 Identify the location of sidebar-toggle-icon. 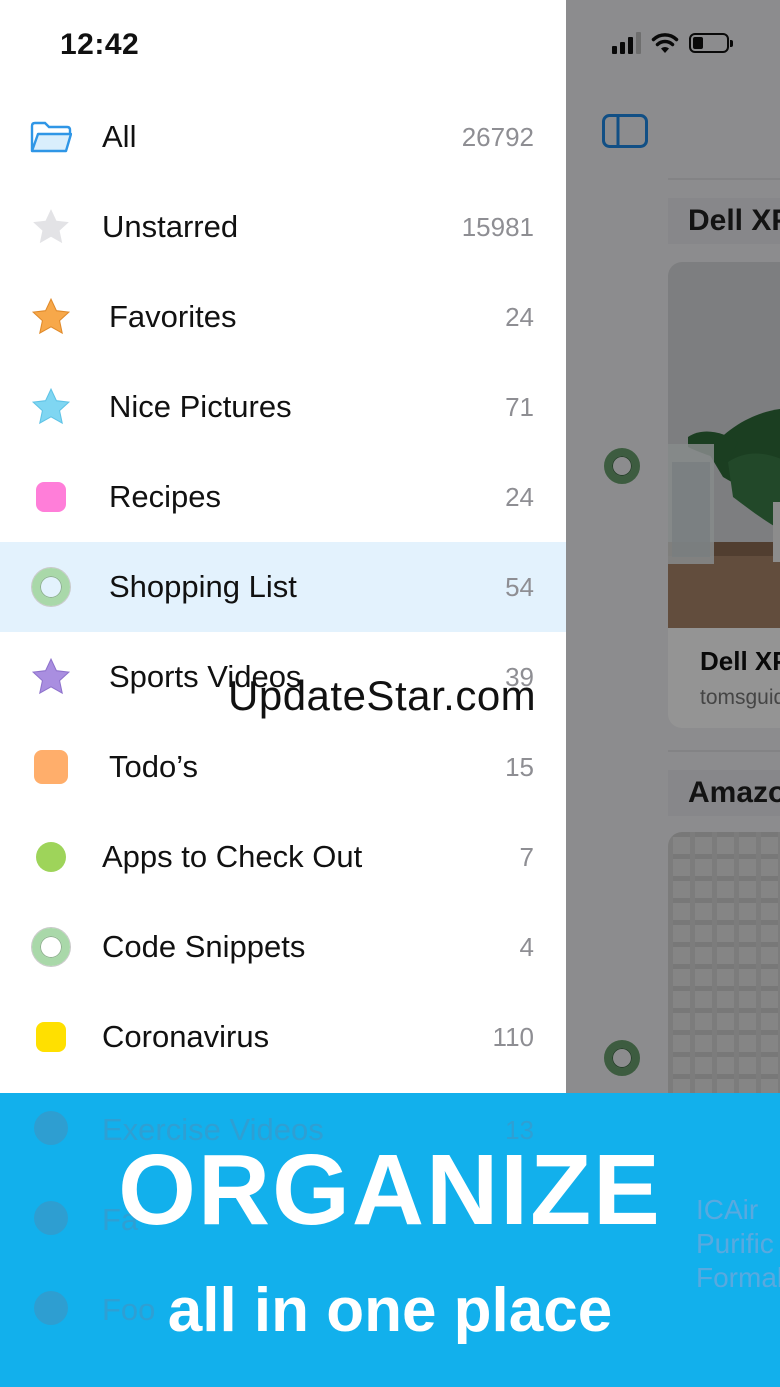
(625, 131).